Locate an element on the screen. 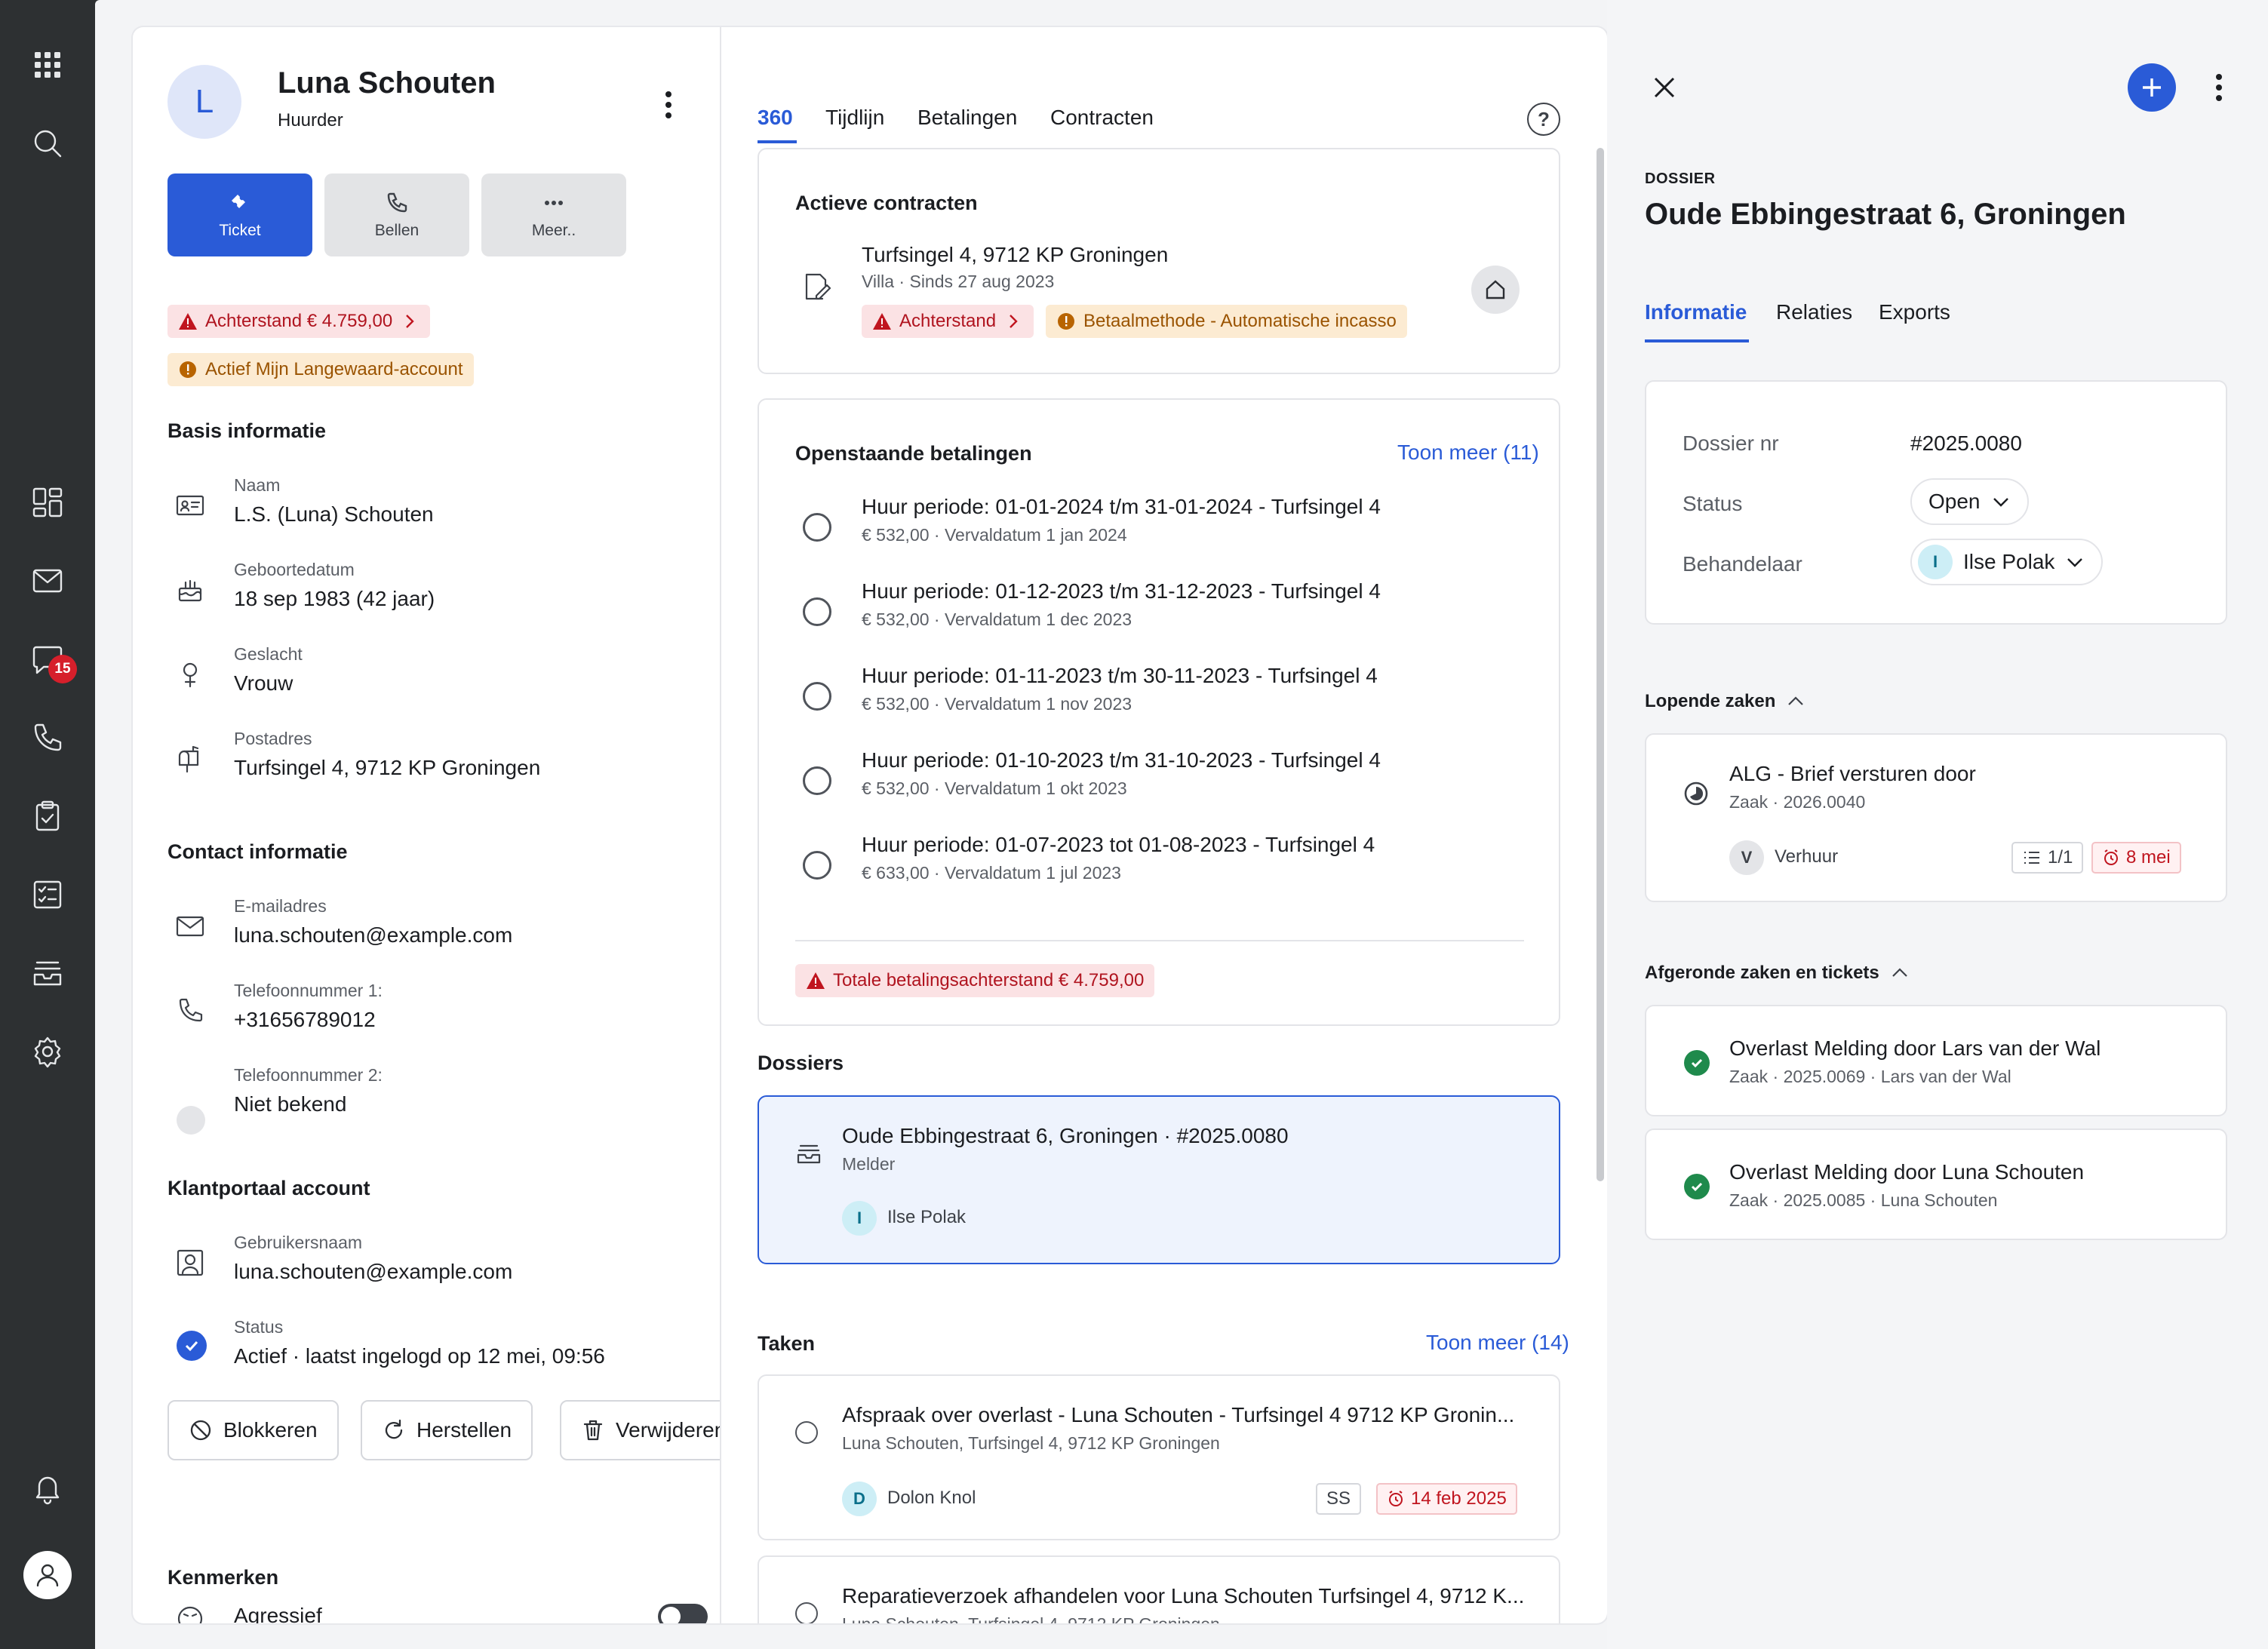 The height and width of the screenshot is (1649, 2268). tab-relaties: Relaties is located at coordinates (1814, 312).